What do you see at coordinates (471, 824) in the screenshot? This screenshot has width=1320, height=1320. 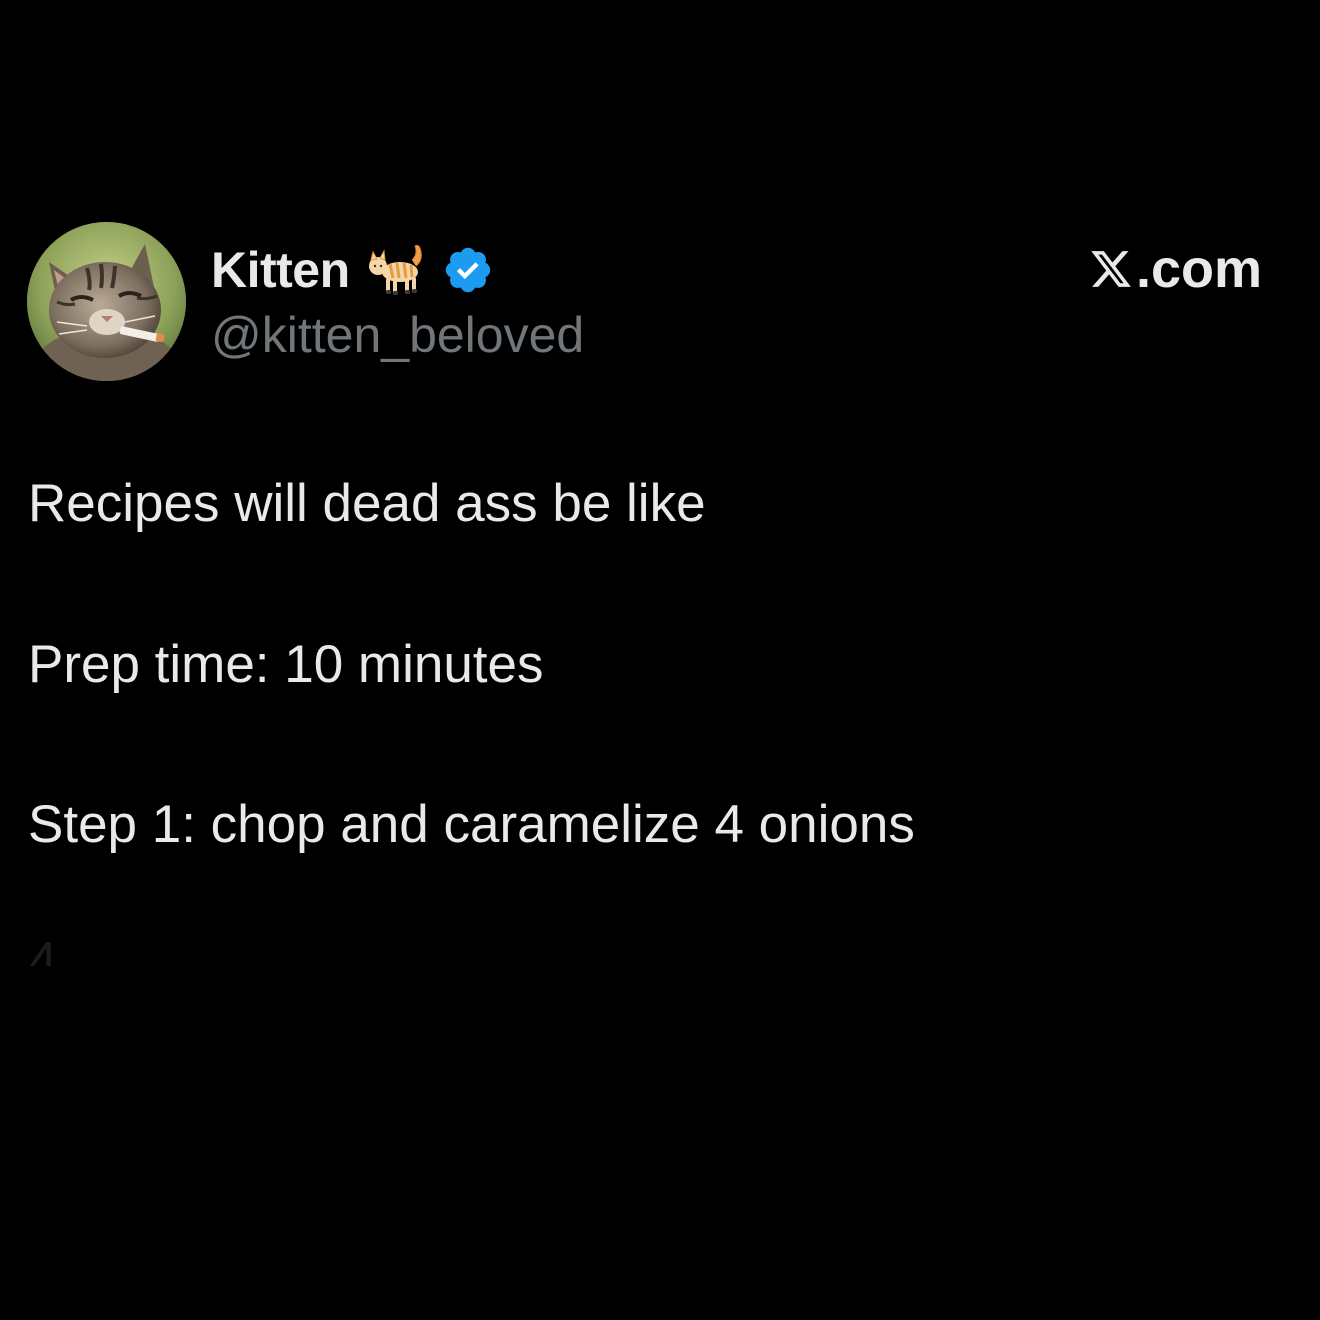 I see `tweet-text-line: Step 1: chop and caramelize 4 onions` at bounding box center [471, 824].